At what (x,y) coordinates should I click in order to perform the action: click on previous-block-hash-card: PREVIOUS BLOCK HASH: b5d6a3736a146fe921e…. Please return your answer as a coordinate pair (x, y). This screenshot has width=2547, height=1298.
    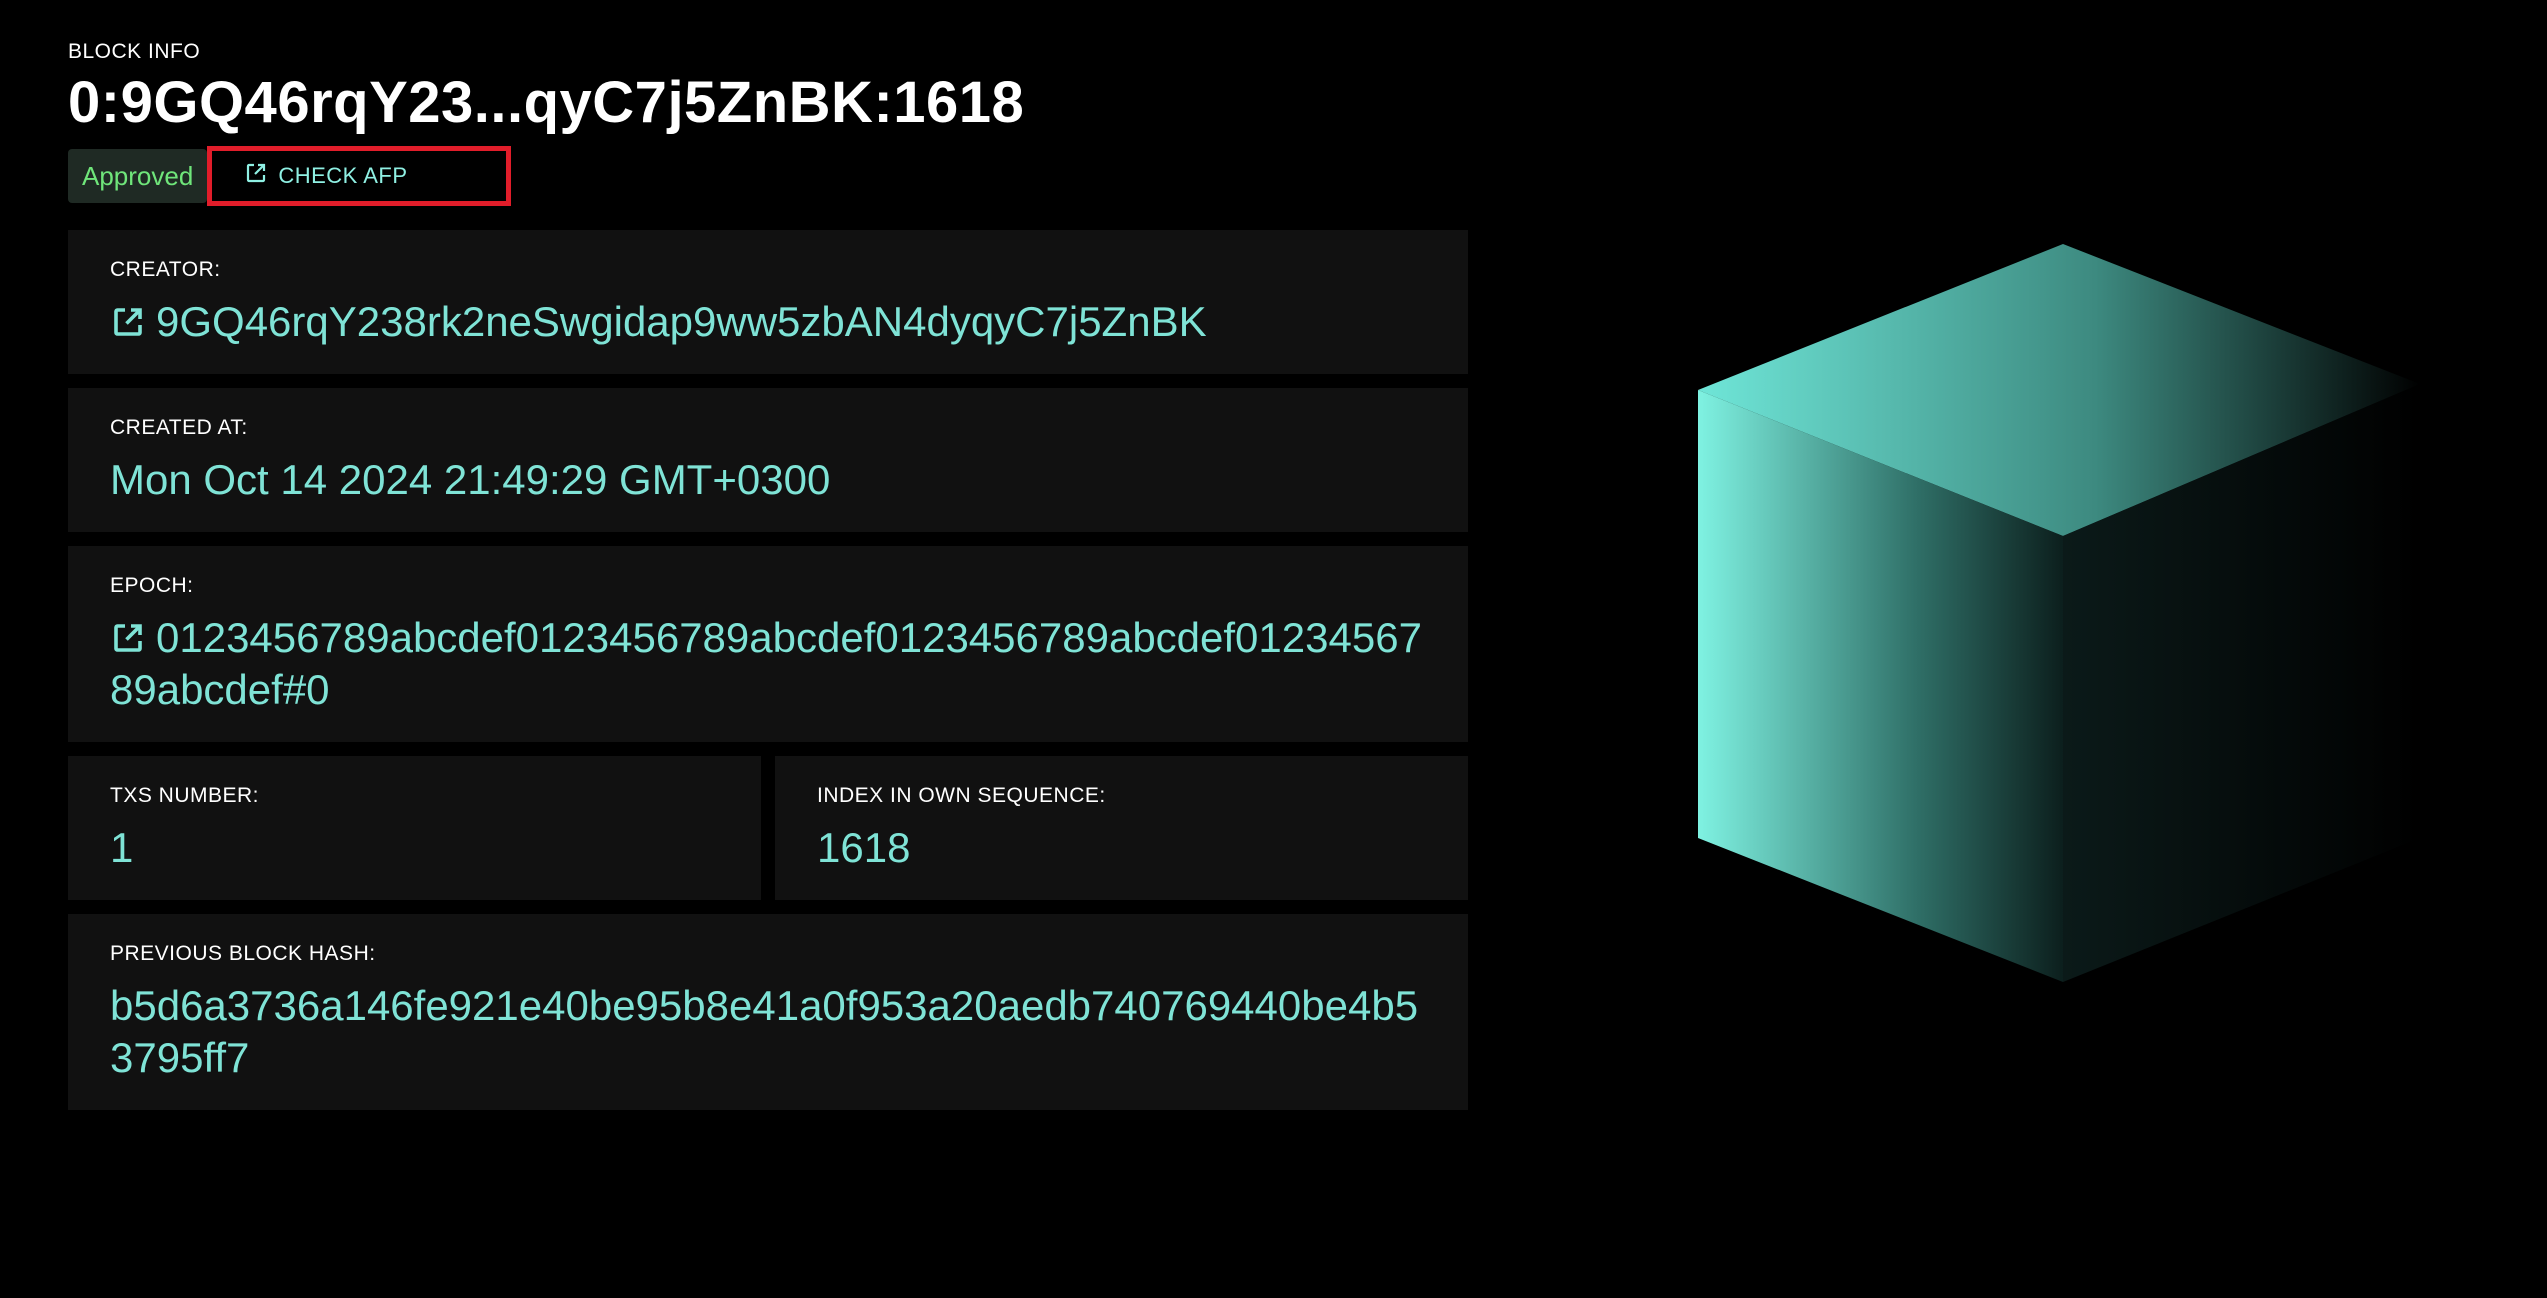
    Looking at the image, I should click on (768, 1012).